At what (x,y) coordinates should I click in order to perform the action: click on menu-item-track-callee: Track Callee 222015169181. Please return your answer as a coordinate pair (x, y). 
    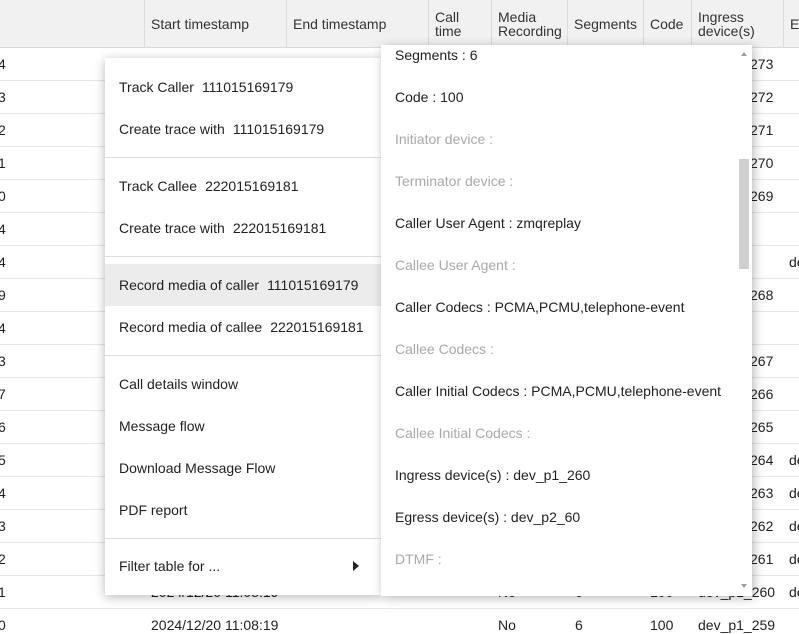
    Looking at the image, I should click on (243, 186).